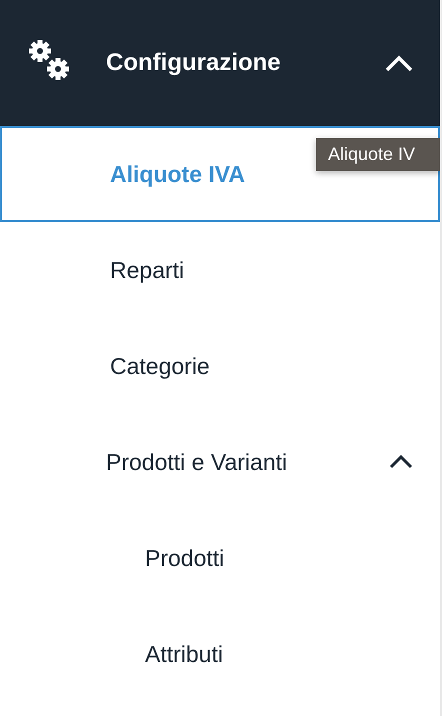  Describe the element at coordinates (220, 270) in the screenshot. I see `menu-item: Reparti` at that location.